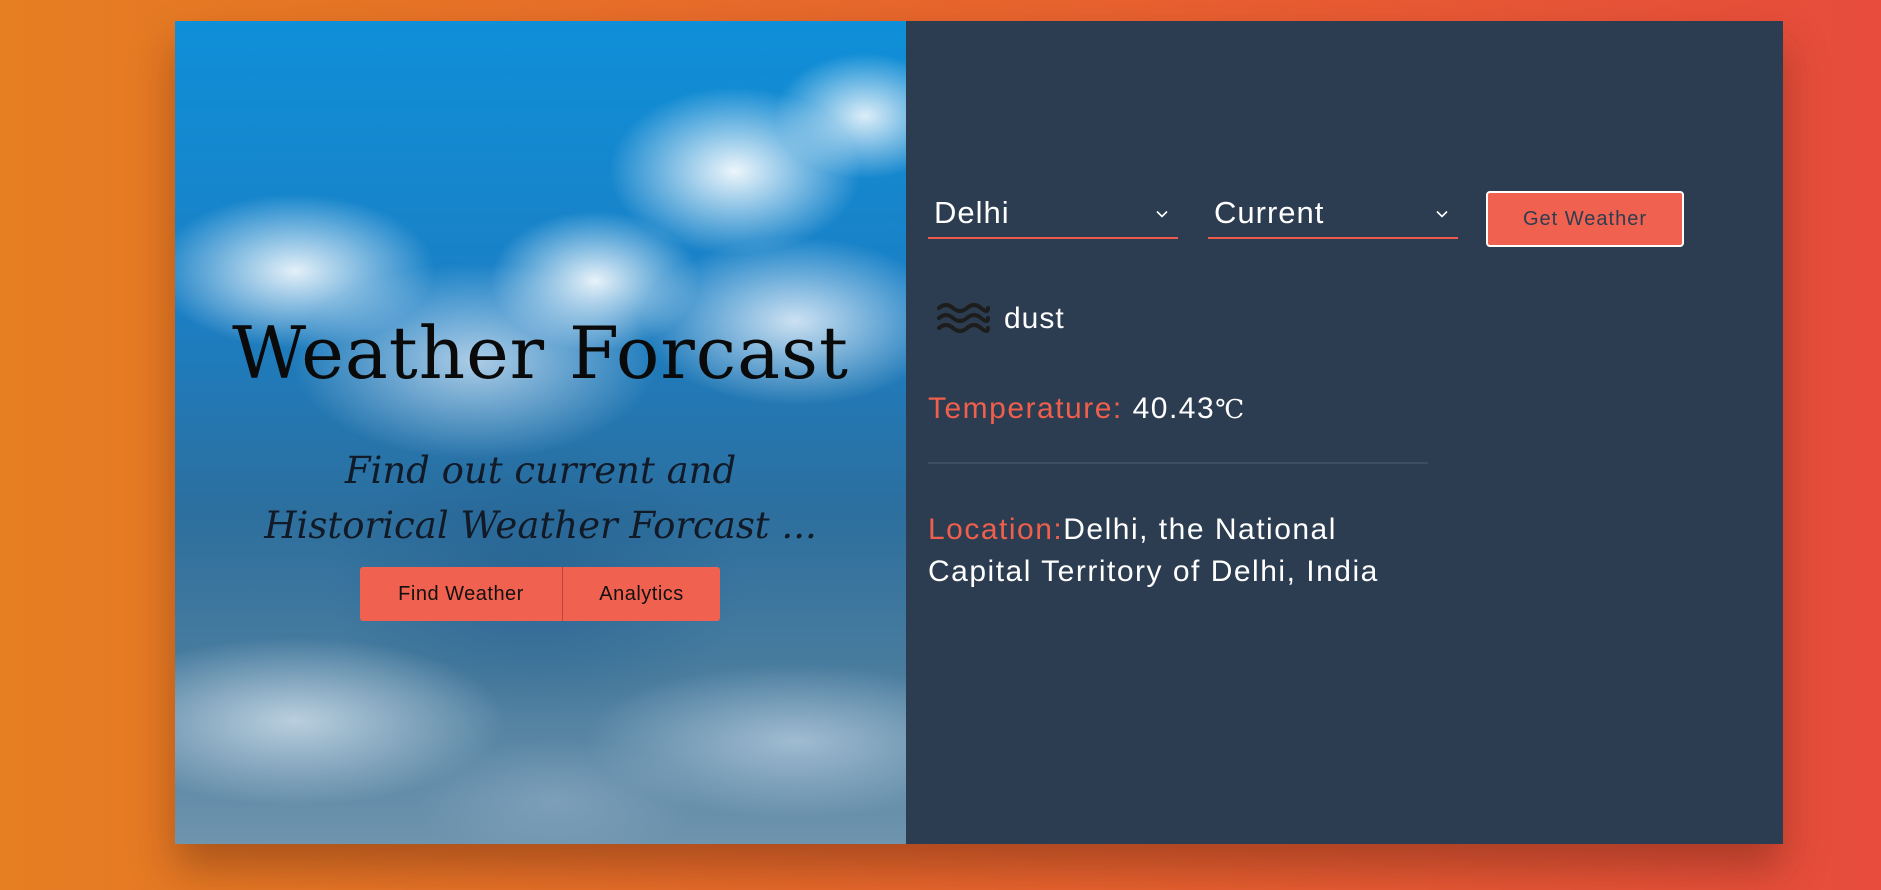  I want to click on get-weather-button: Get Weather, so click(1585, 219).